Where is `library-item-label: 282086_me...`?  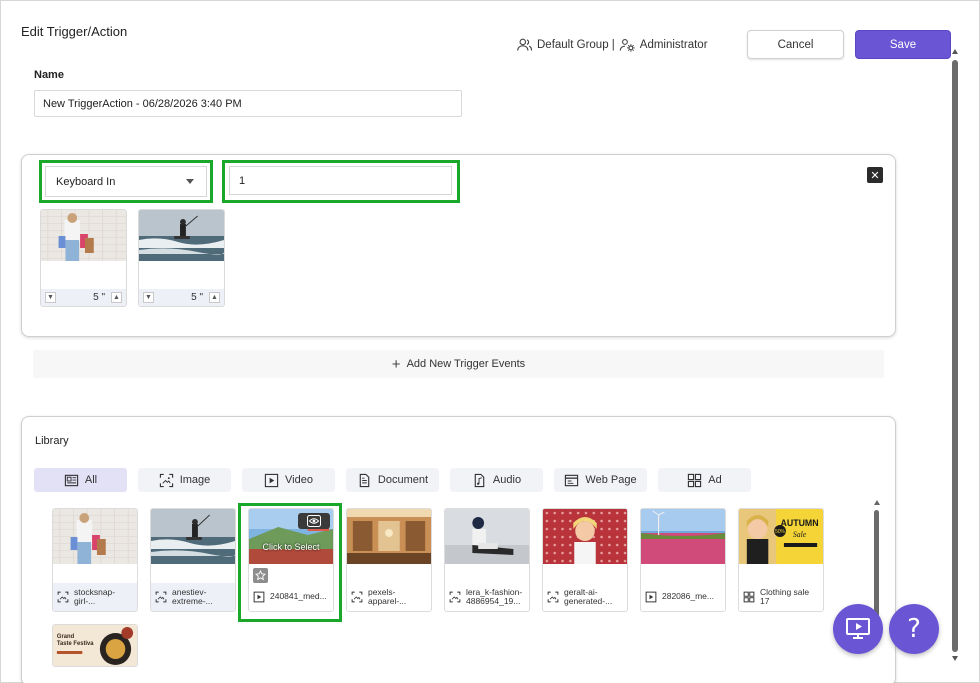
library-item-label: 282086_me... is located at coordinates (683, 597).